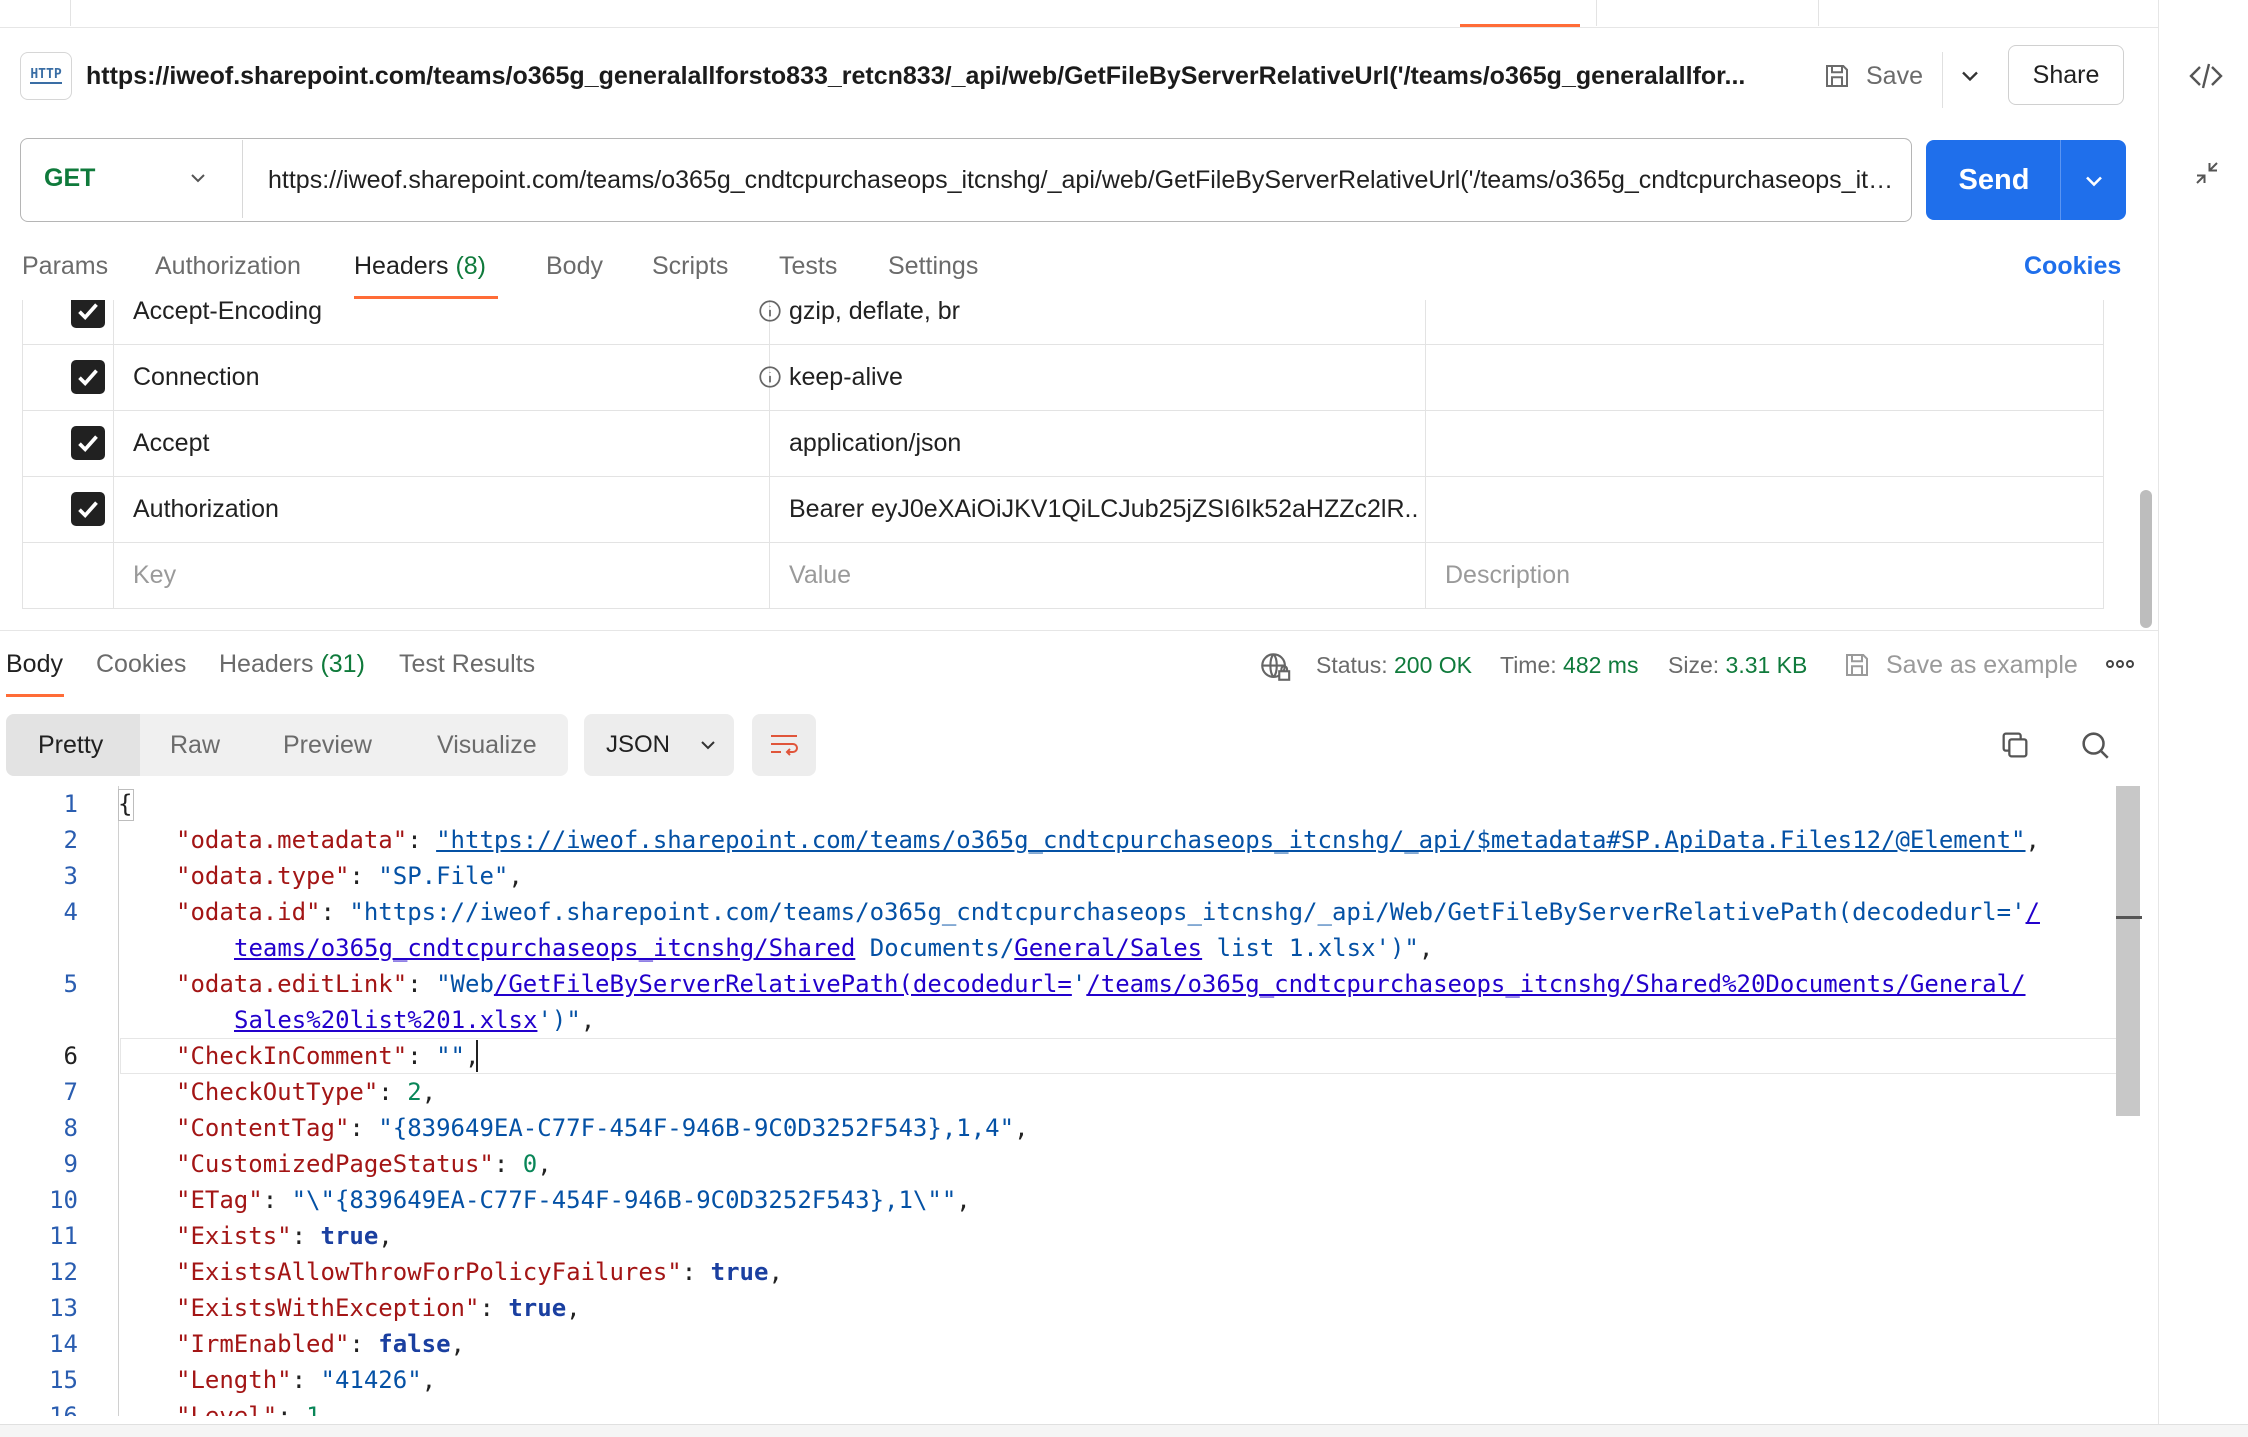 Image resolution: width=2248 pixels, height=1437 pixels. What do you see at coordinates (1099, 377) in the screenshot?
I see `header-value: keep-alive` at bounding box center [1099, 377].